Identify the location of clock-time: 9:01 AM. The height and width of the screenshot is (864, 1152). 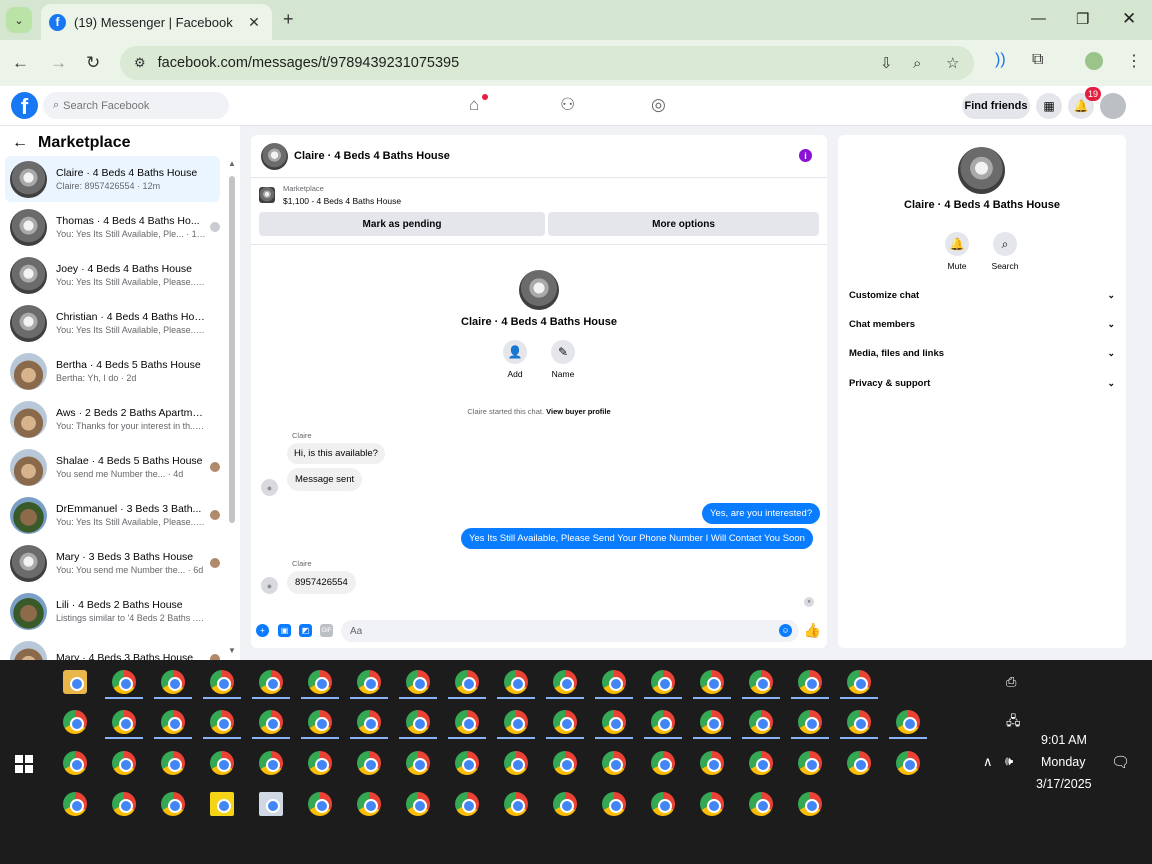
(1064, 740).